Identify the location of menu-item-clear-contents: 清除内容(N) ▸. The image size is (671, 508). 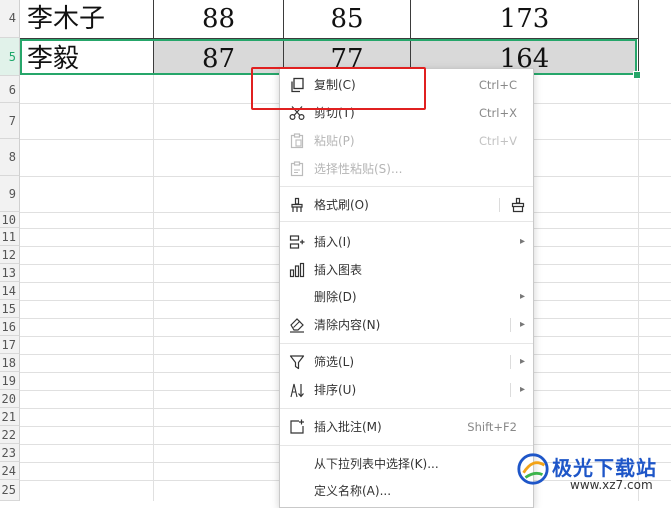
(406, 325).